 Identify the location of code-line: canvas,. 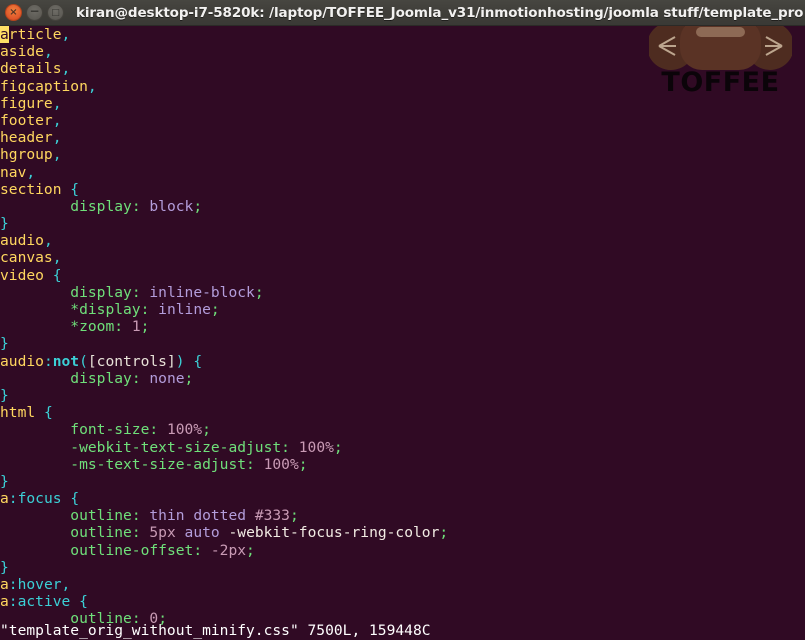
(402, 257).